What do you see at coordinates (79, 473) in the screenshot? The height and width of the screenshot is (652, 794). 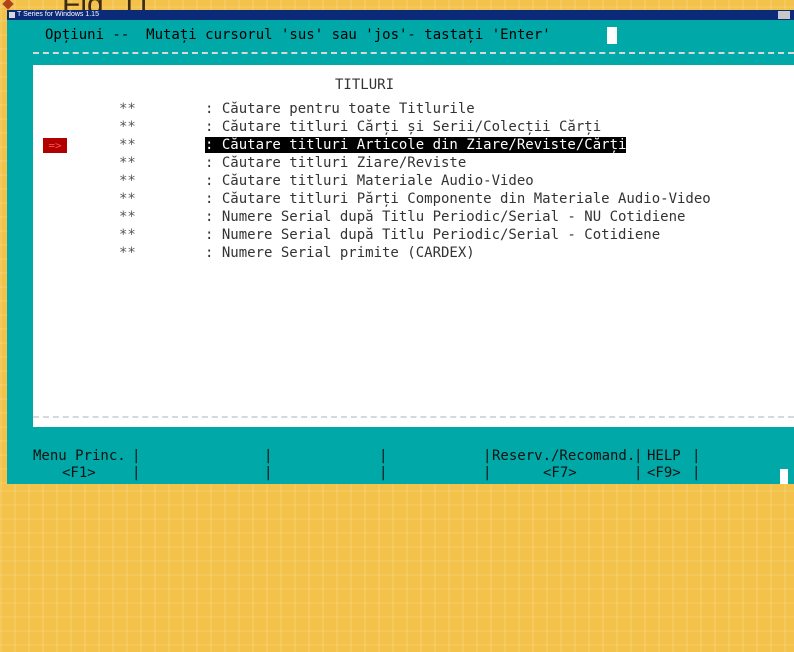 I see `f1-key: <F1>` at bounding box center [79, 473].